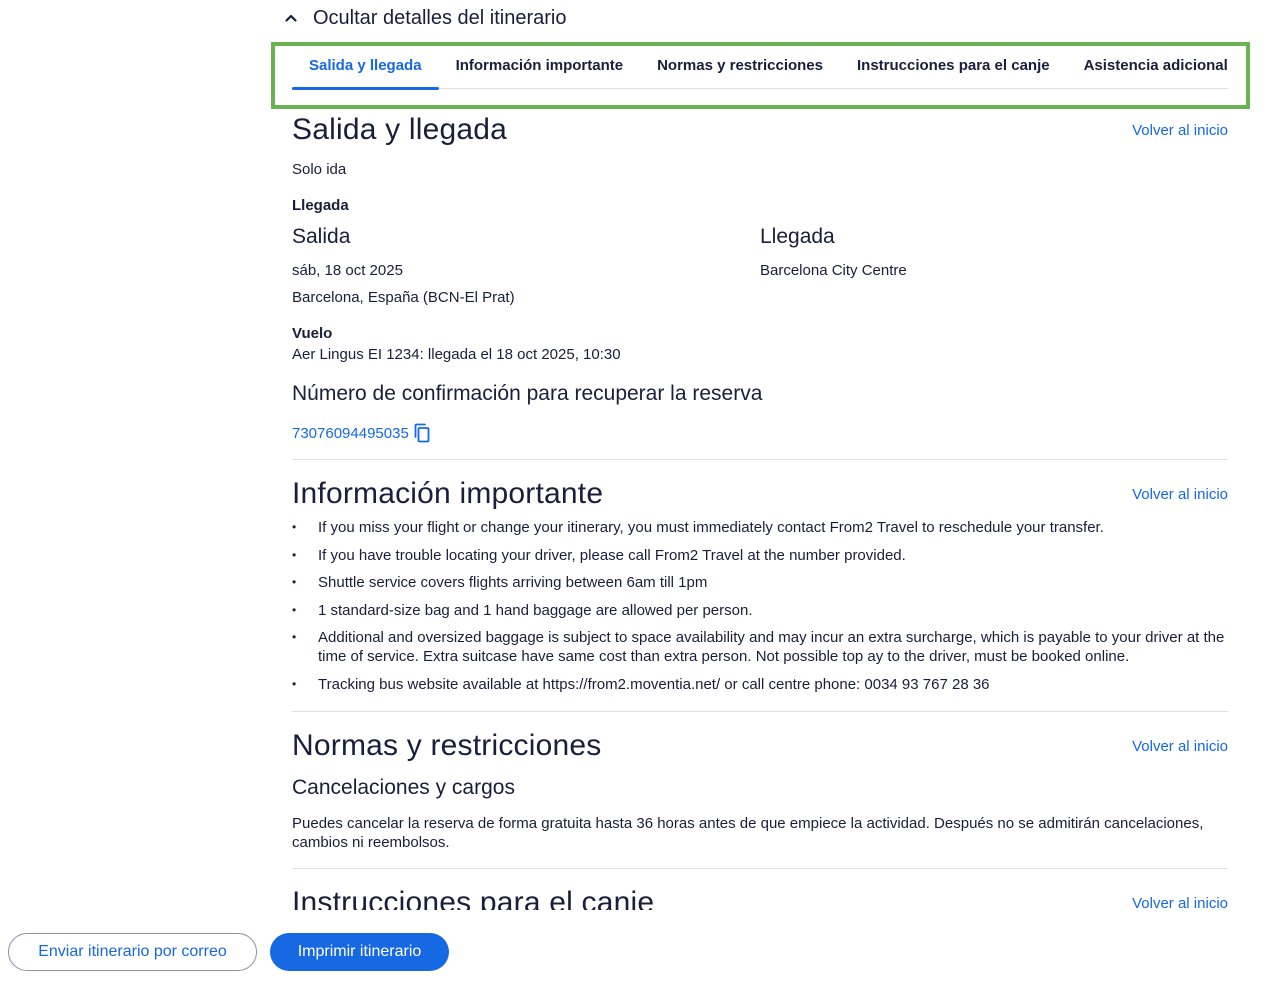 The image size is (1288, 983). Describe the element at coordinates (740, 66) in the screenshot. I see `tab-normas-restricciones: Normas y restricciones` at that location.